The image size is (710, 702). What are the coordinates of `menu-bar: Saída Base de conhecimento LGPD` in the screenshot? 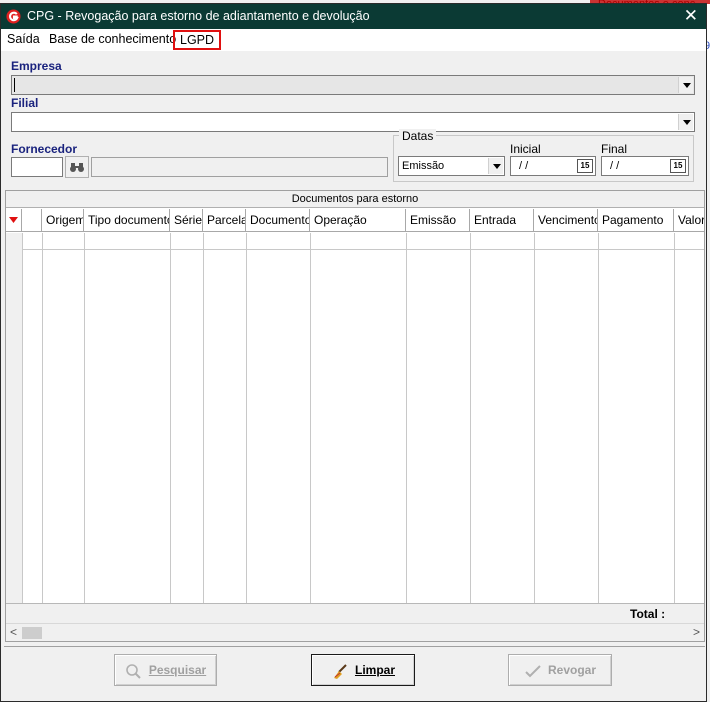 It's located at (353, 40).